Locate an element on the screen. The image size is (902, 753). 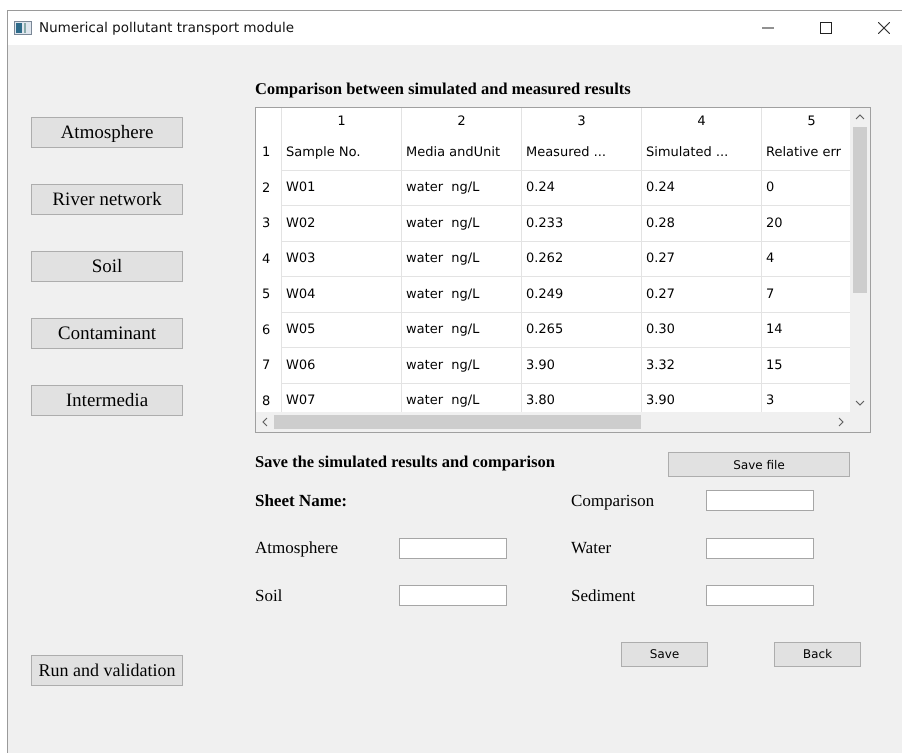
table-cell: W06 is located at coordinates (342, 366).